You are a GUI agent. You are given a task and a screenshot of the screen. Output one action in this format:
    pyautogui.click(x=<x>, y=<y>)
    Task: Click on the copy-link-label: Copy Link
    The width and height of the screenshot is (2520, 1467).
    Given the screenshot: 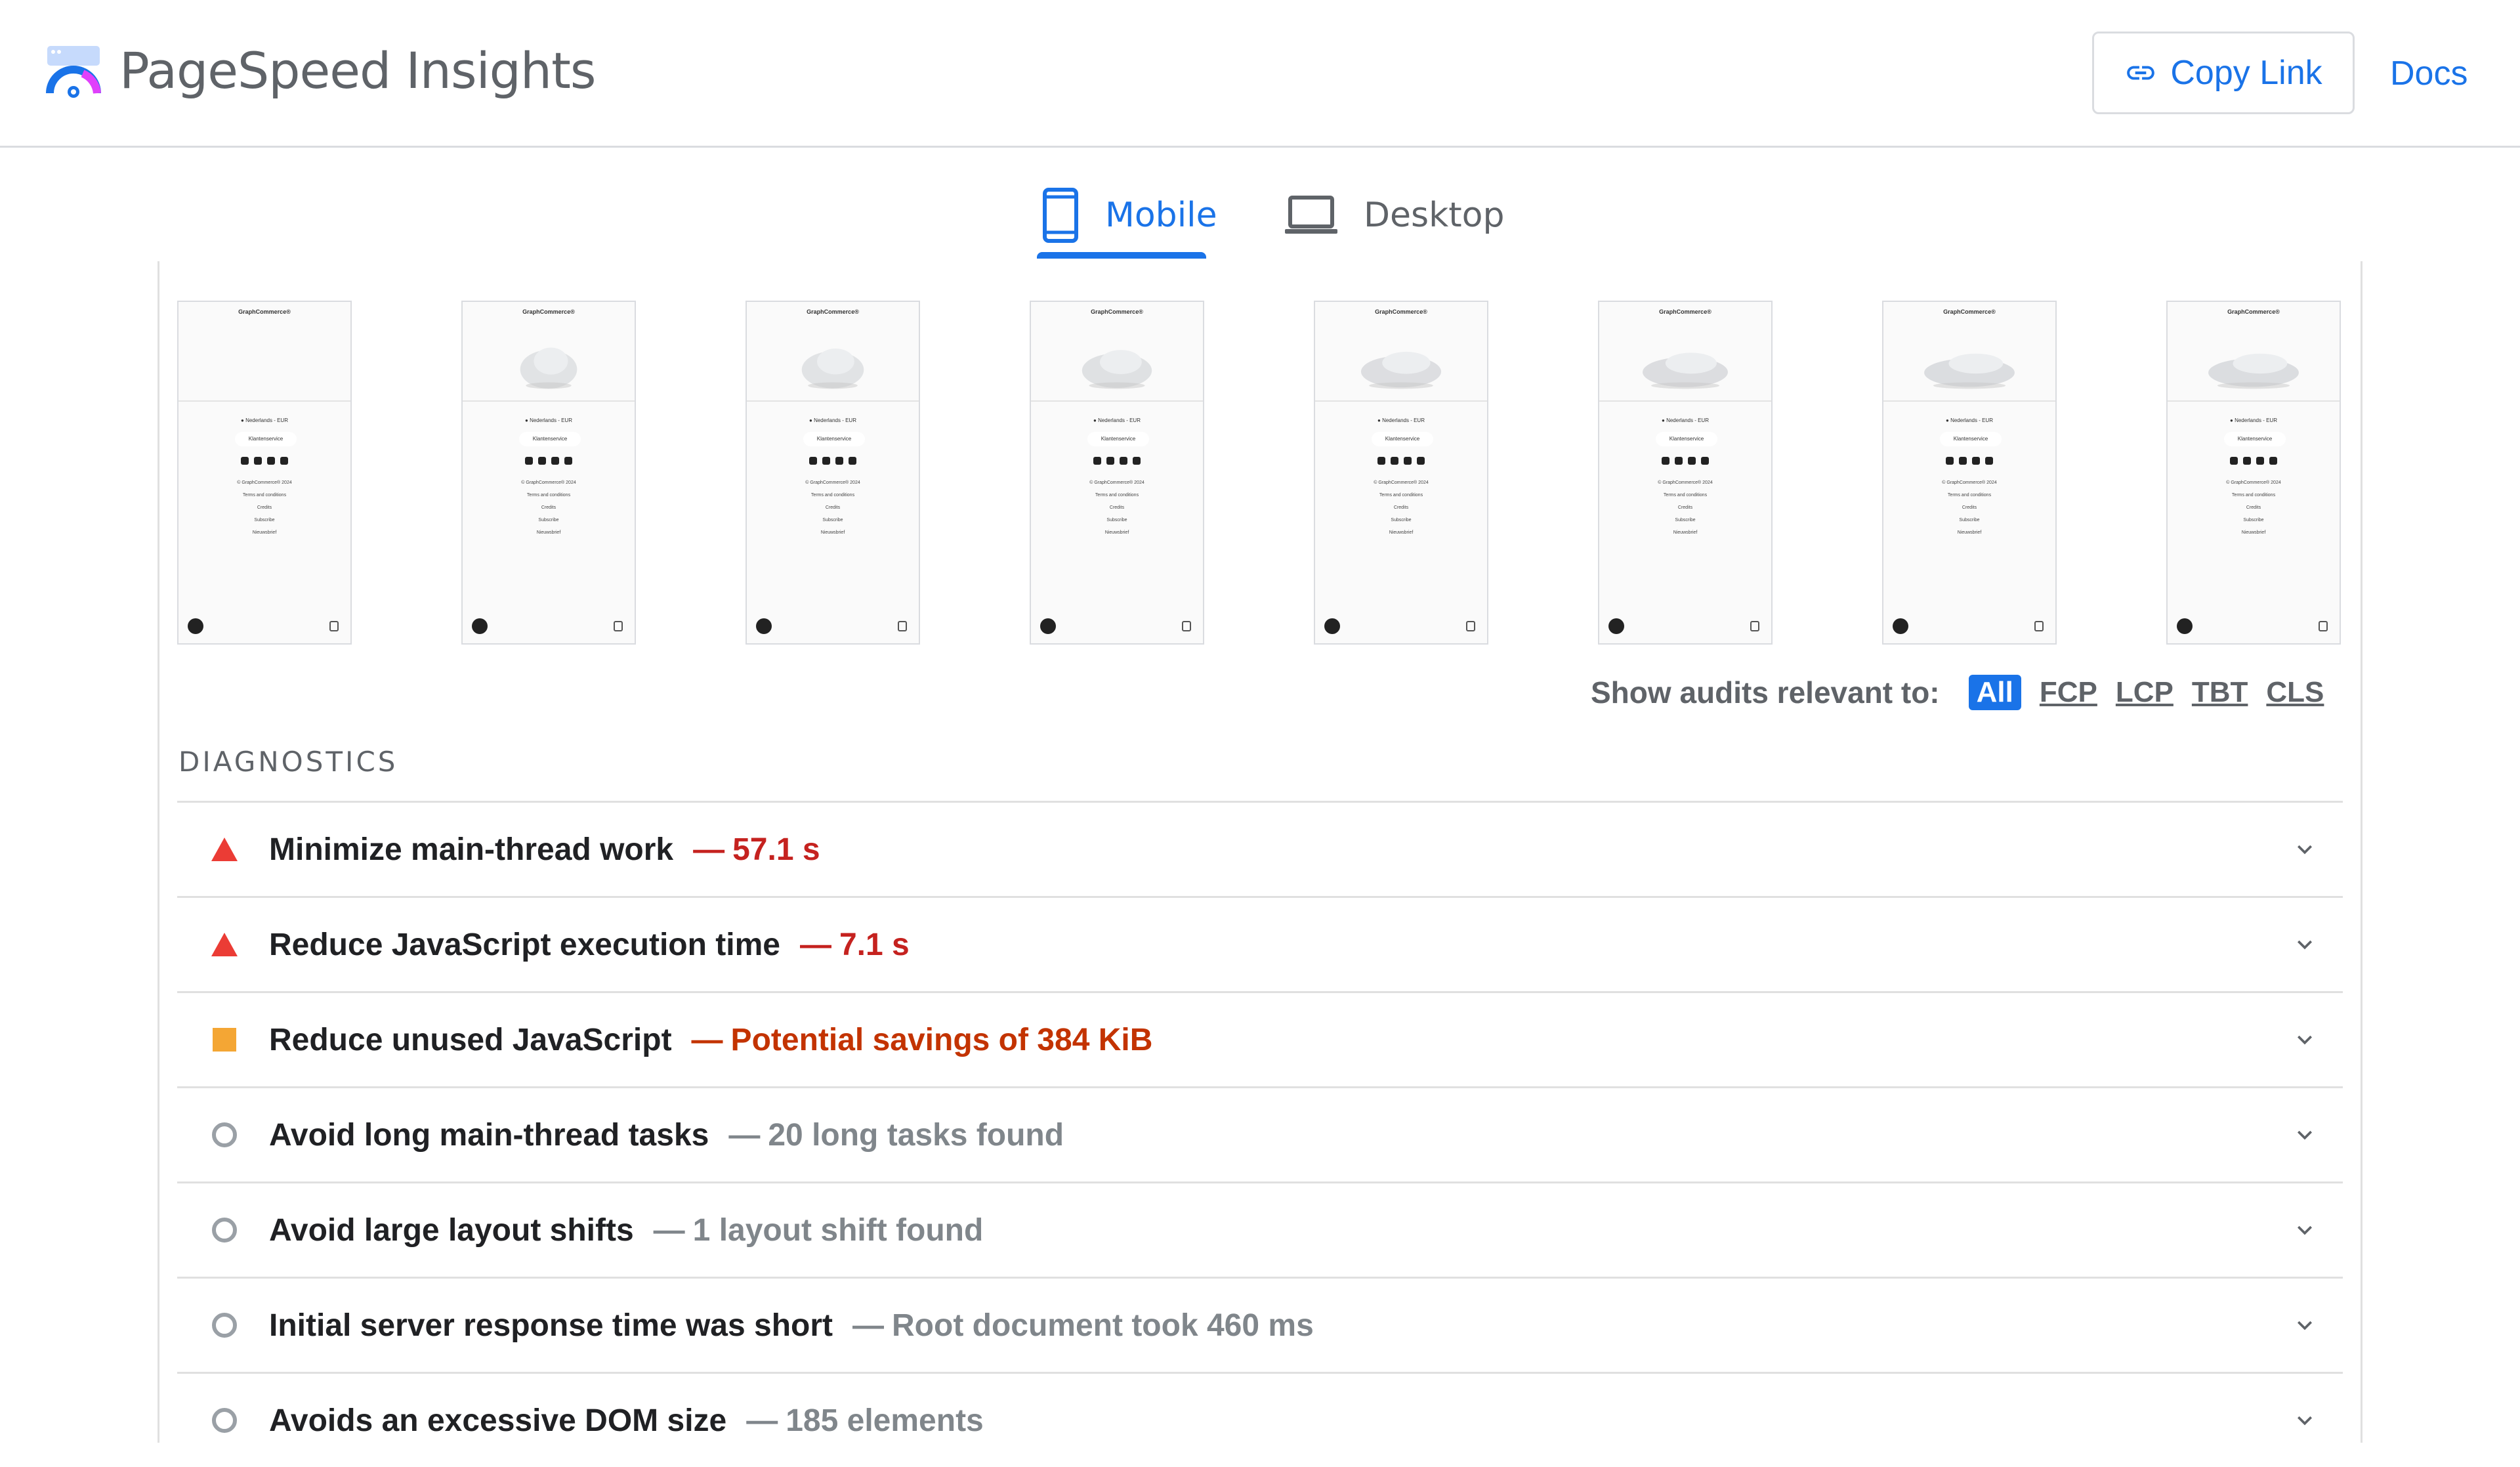 What is the action you would take?
    pyautogui.click(x=2246, y=73)
    